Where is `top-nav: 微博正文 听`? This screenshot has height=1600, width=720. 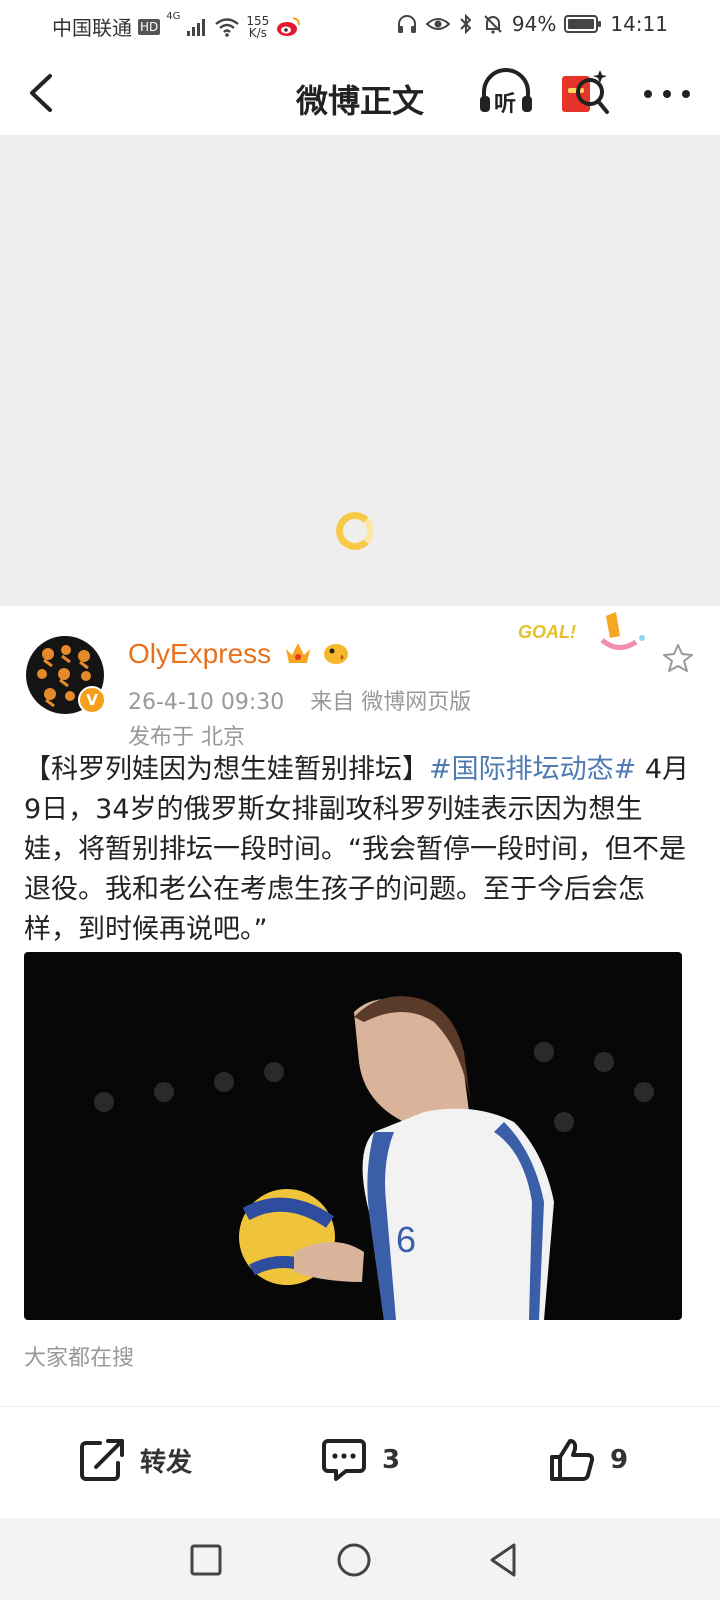
top-nav: 微博正文 听 is located at coordinates (360, 93).